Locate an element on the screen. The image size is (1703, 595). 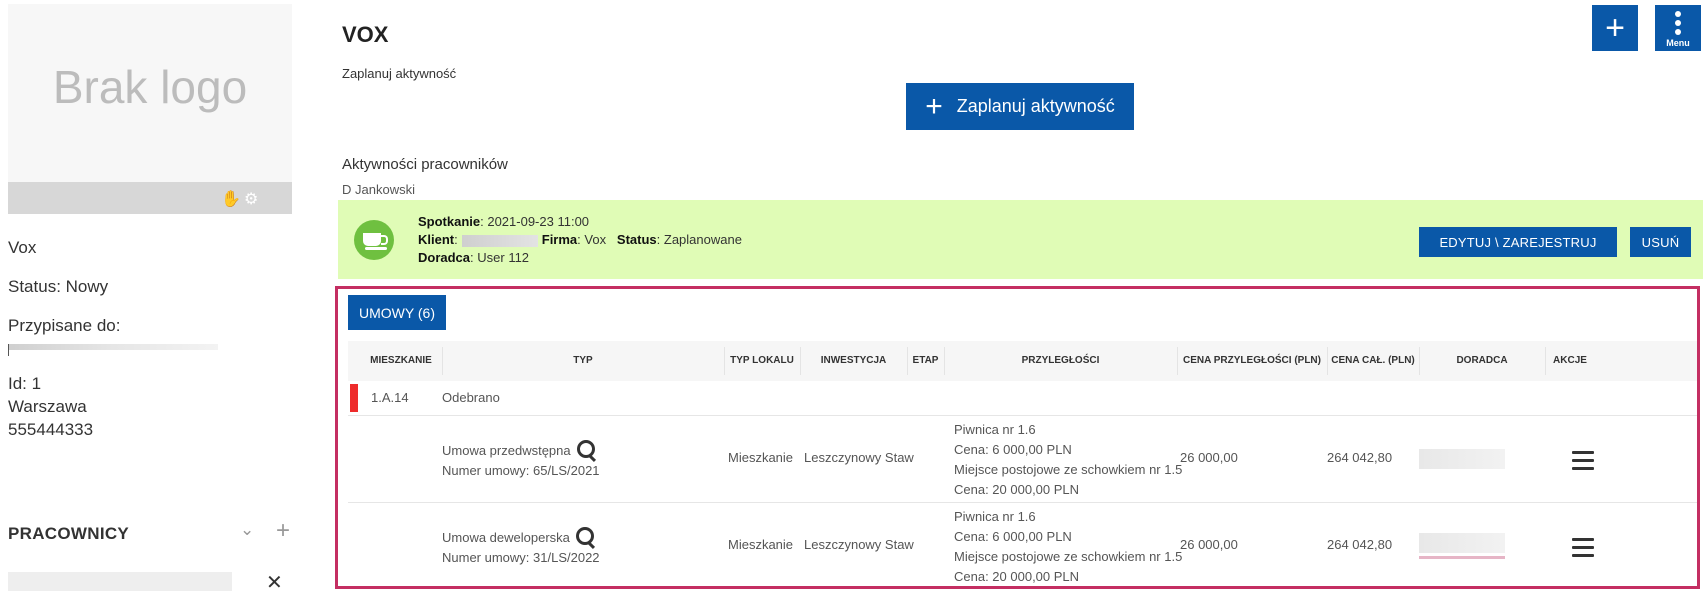
unit-status: Odebrano is located at coordinates (471, 397).